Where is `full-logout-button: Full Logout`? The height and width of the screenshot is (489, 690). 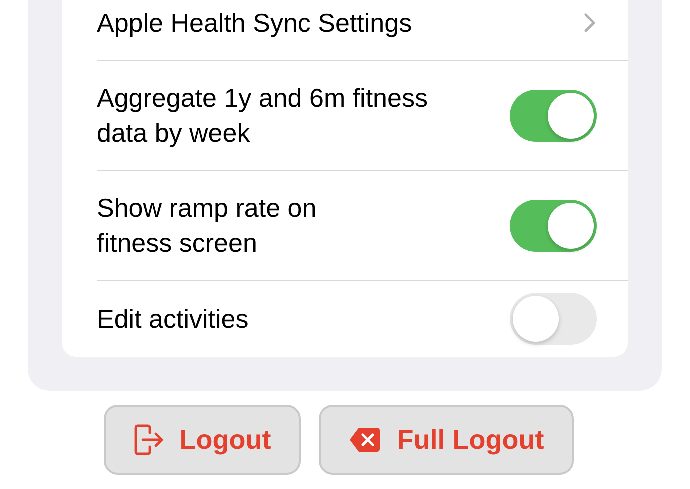
full-logout-button: Full Logout is located at coordinates (446, 440).